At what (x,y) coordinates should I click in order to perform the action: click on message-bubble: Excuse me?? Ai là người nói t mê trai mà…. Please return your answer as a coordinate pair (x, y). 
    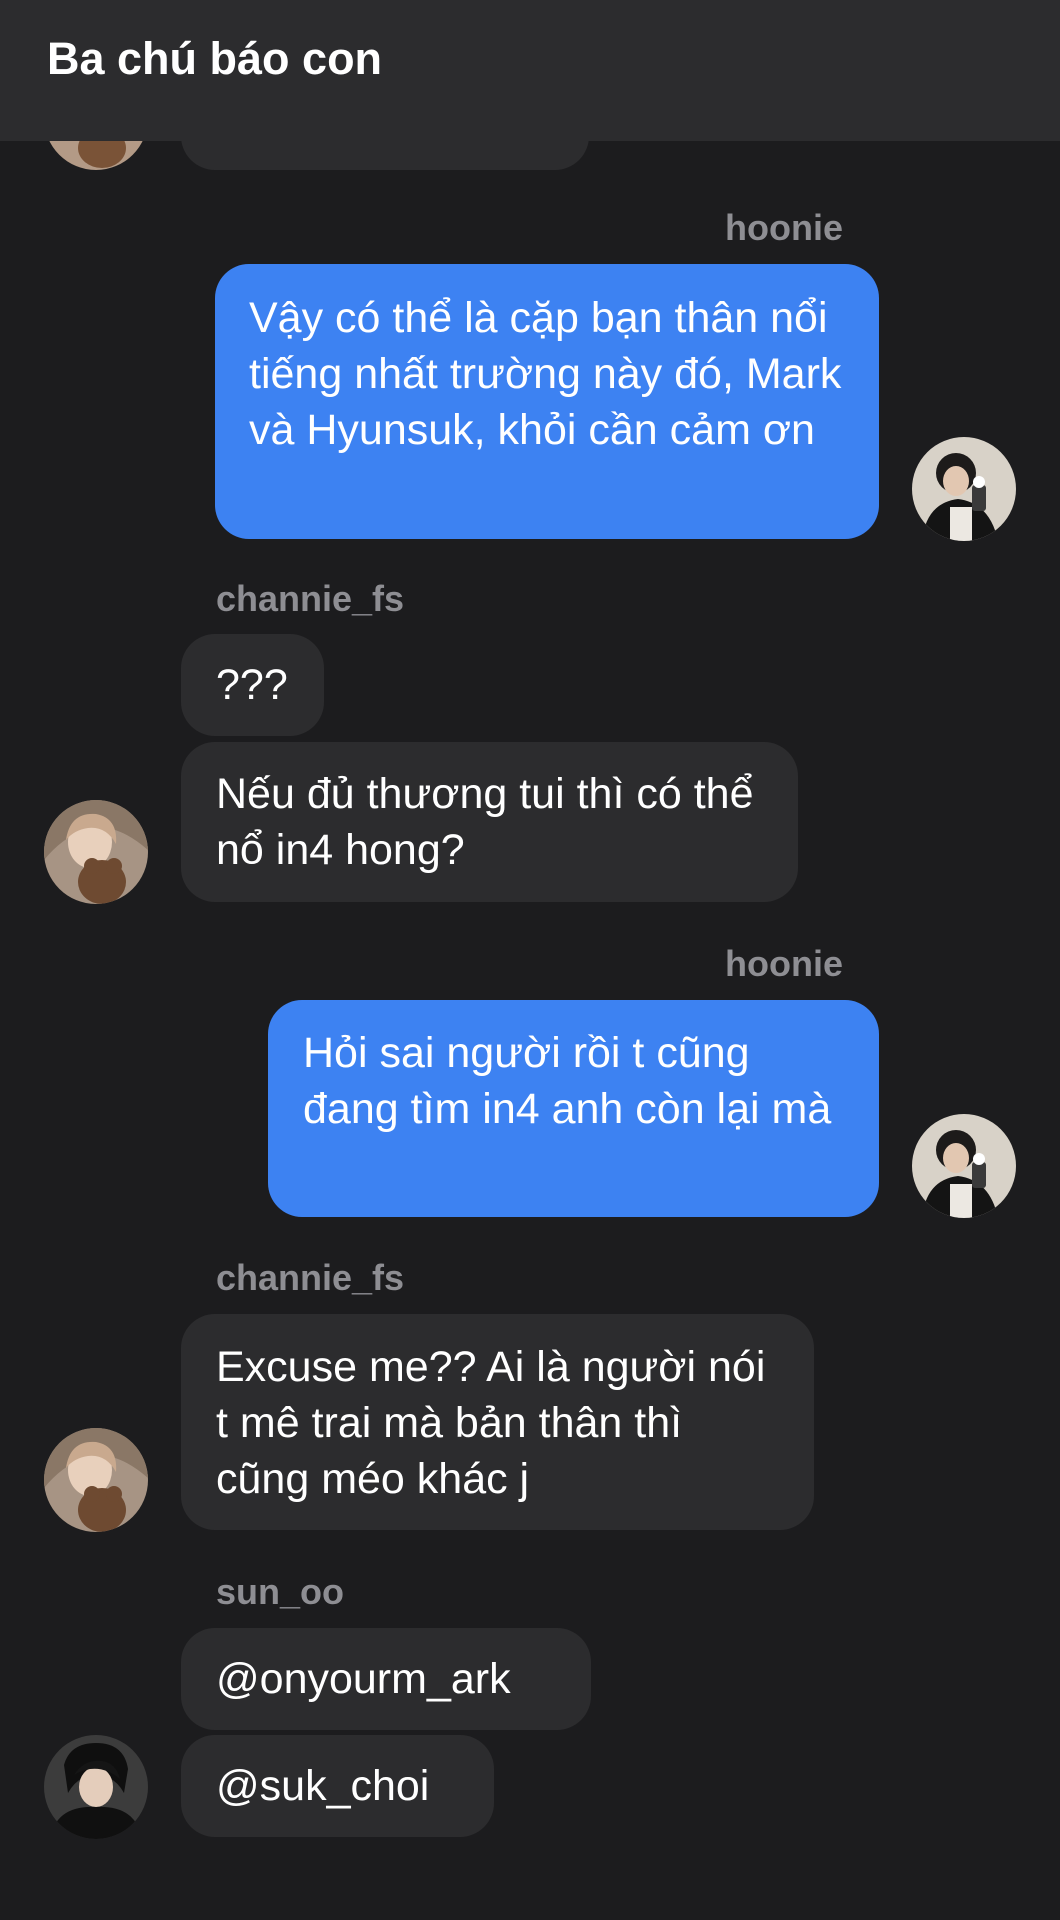
    Looking at the image, I should click on (497, 1422).